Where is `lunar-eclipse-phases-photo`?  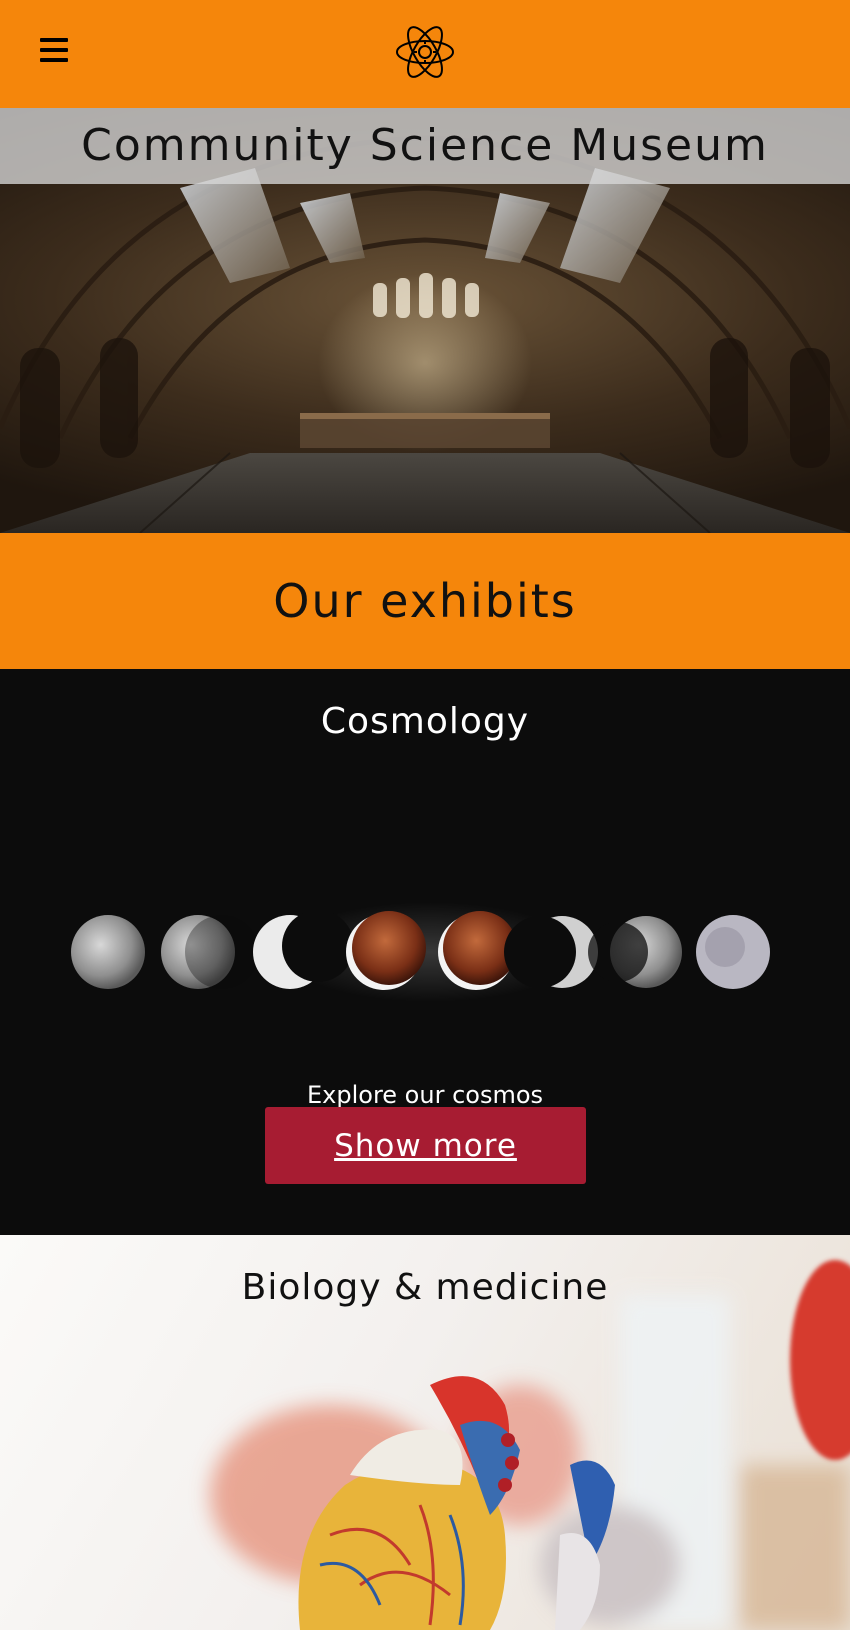
lunar-eclipse-phases-photo is located at coordinates (420, 952).